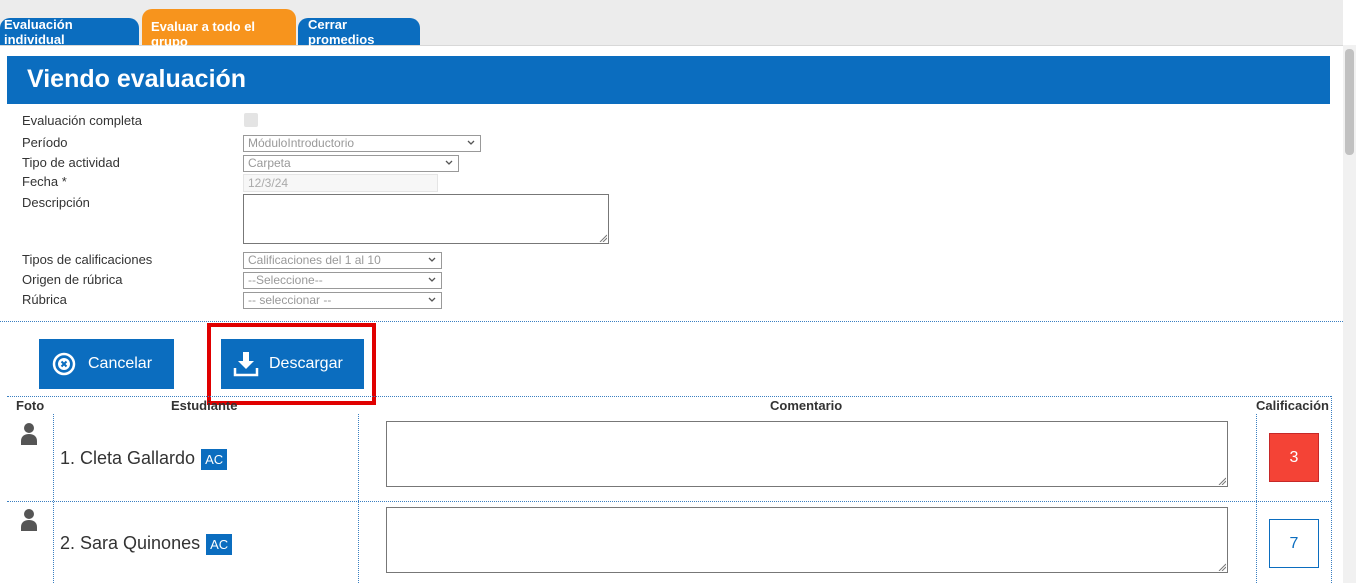  Describe the element at coordinates (290, 300) in the screenshot. I see `rubrica-value: -- seleccionar --` at that location.